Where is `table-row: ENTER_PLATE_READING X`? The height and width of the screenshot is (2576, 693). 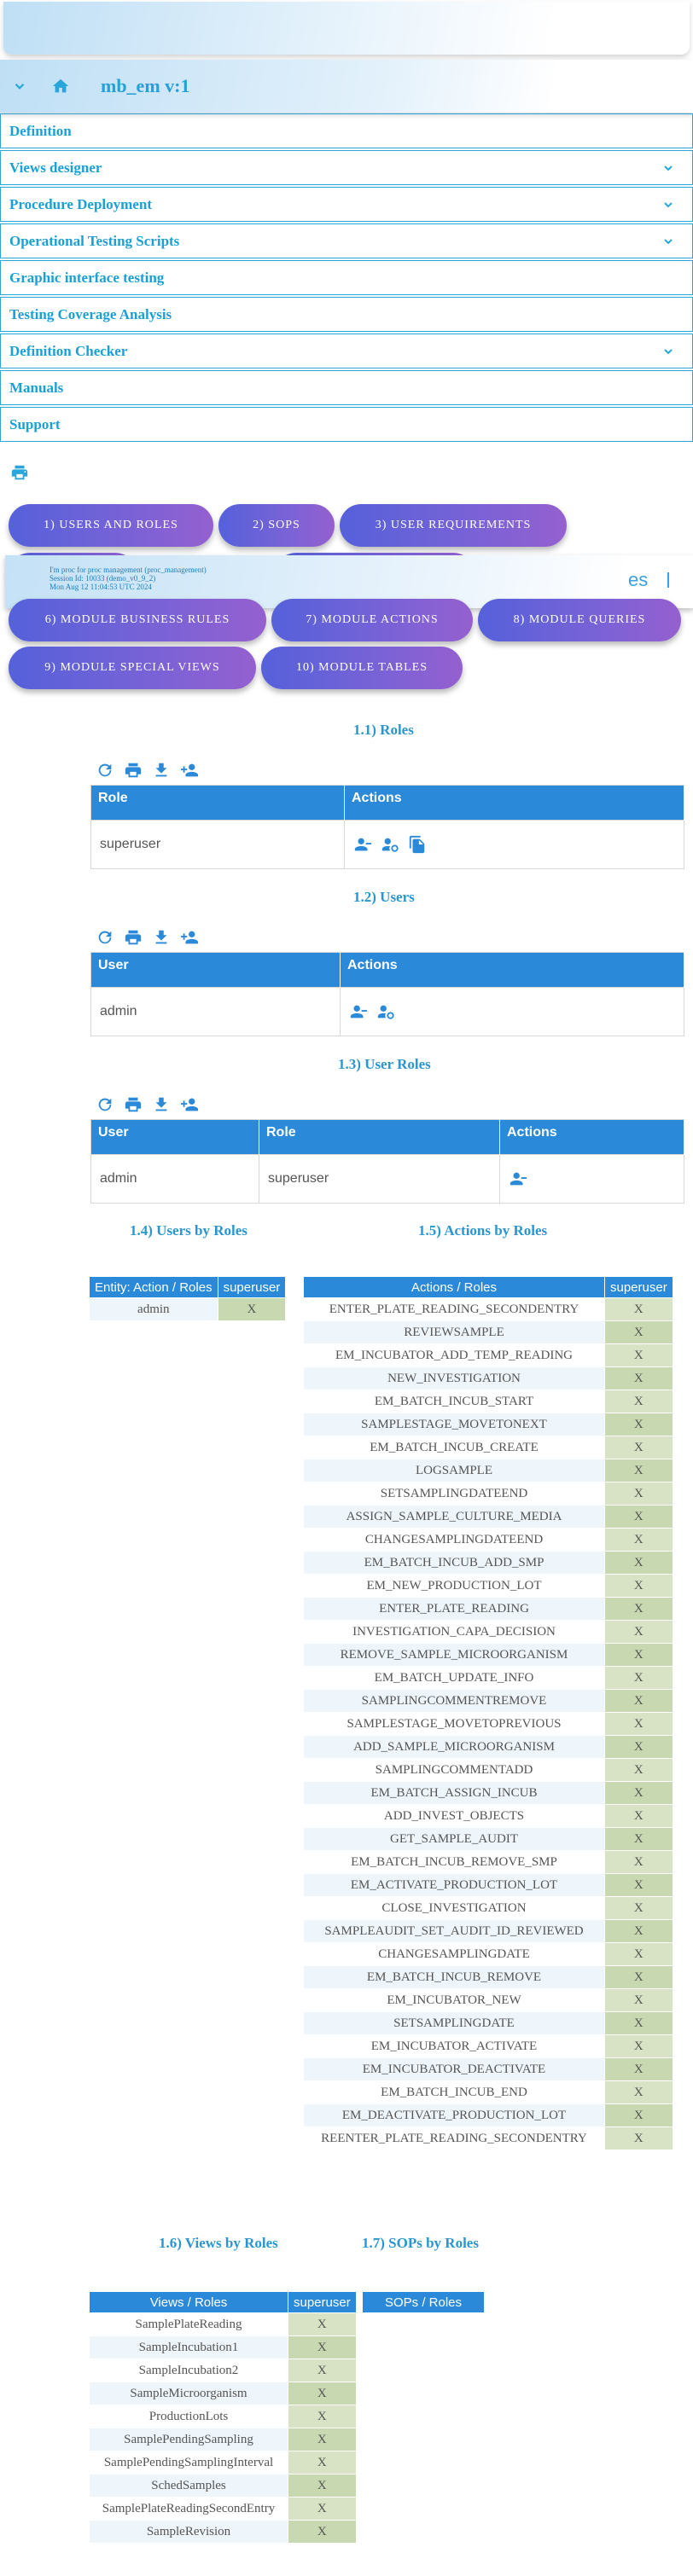
table-row: ENTER_PLATE_READING X is located at coordinates (488, 1609).